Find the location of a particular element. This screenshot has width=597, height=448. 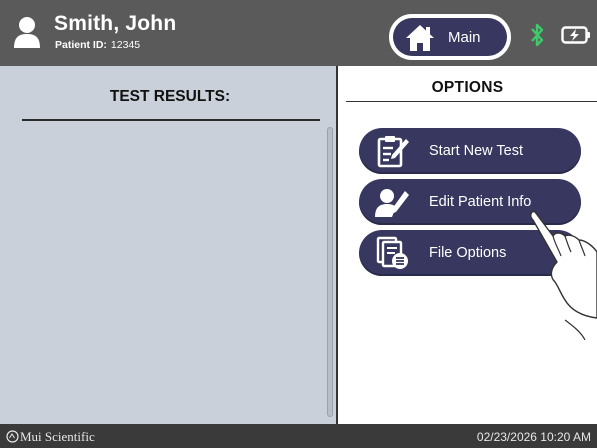

status-footer: Mui Scientific 02/23/2026 10:20 AM is located at coordinates (298, 436).